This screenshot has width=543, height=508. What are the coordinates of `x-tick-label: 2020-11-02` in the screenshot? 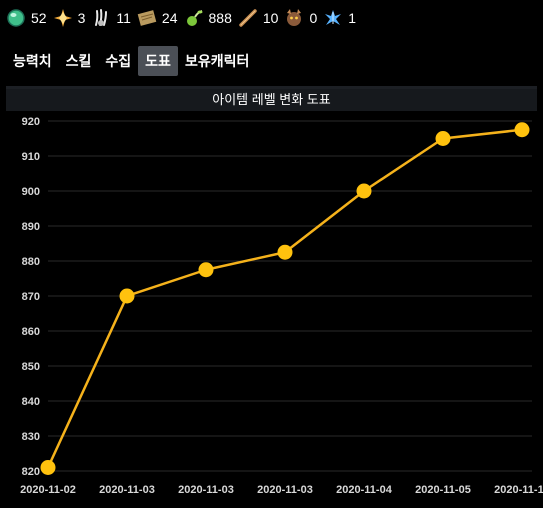 It's located at (48, 490).